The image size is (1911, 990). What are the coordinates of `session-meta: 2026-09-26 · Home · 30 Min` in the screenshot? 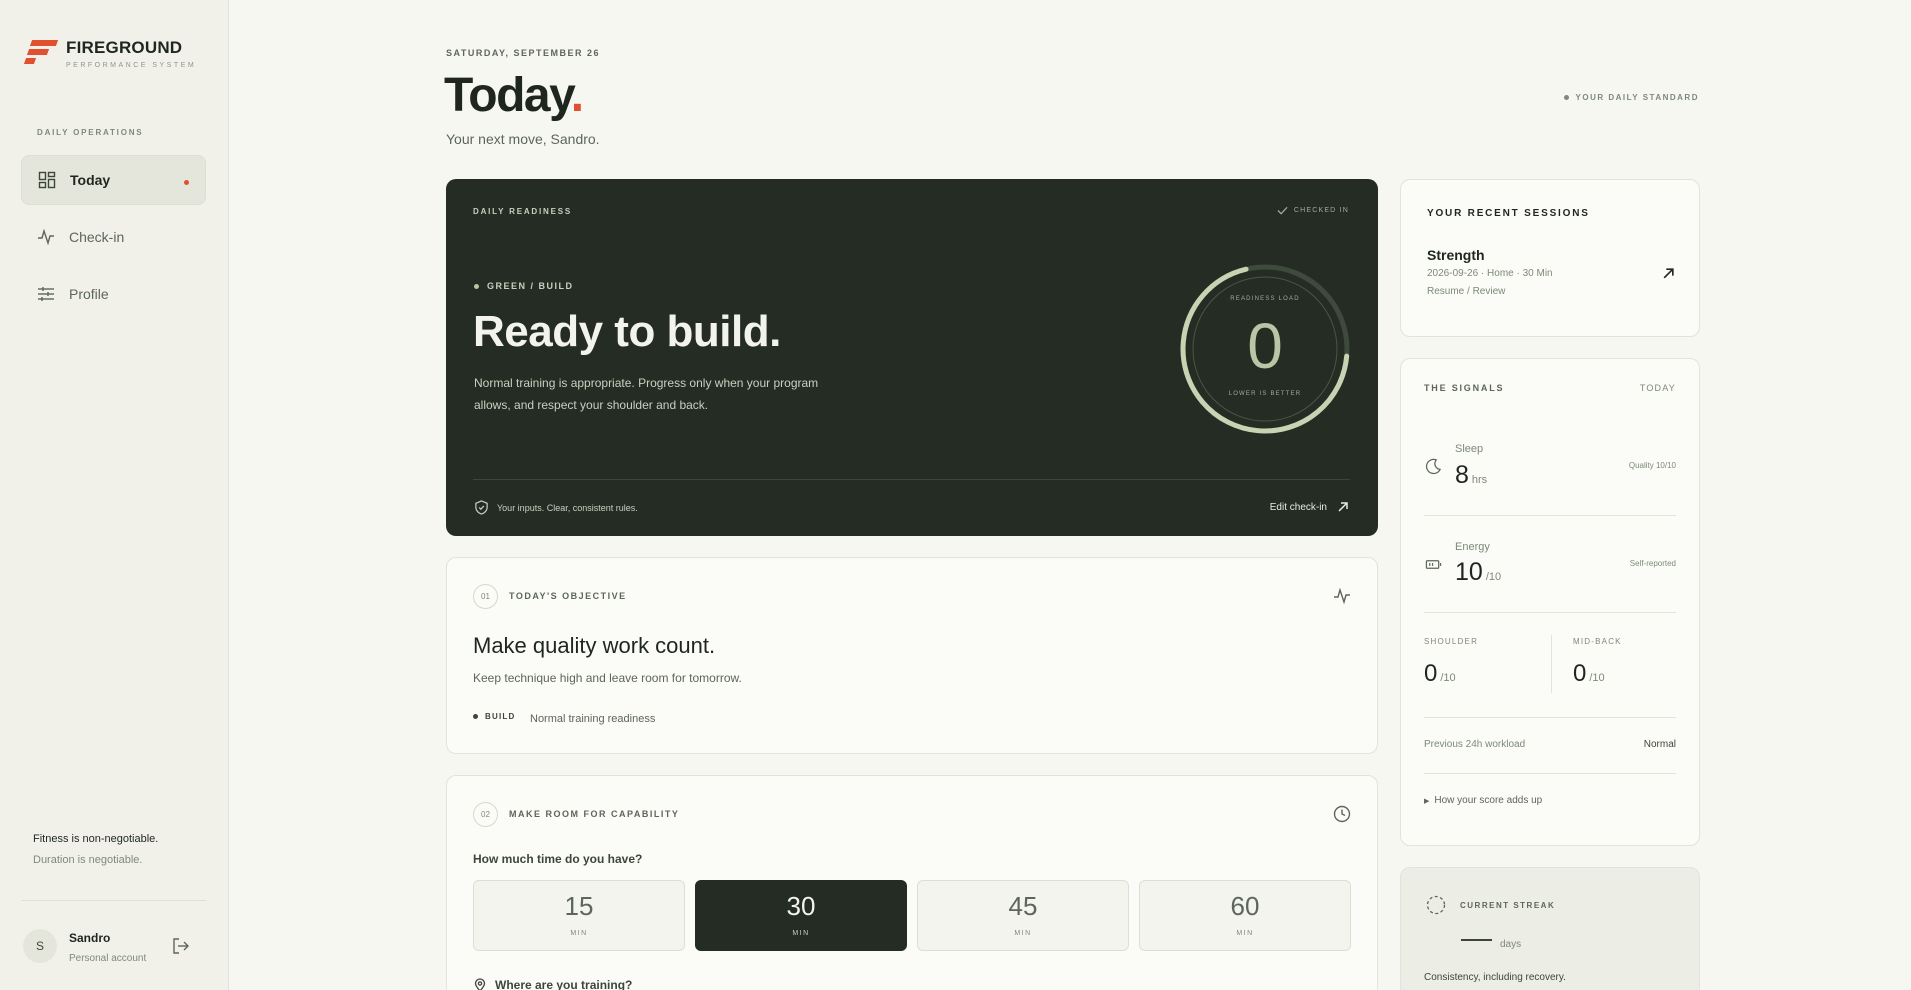 It's located at (1490, 273).